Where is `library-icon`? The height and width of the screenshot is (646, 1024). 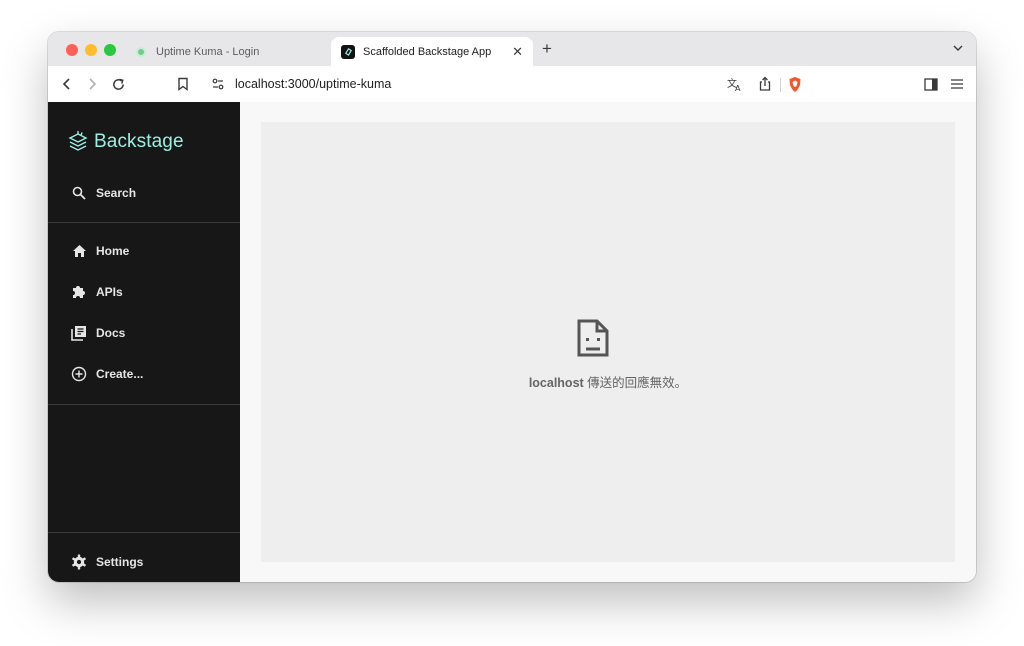 library-icon is located at coordinates (79, 333).